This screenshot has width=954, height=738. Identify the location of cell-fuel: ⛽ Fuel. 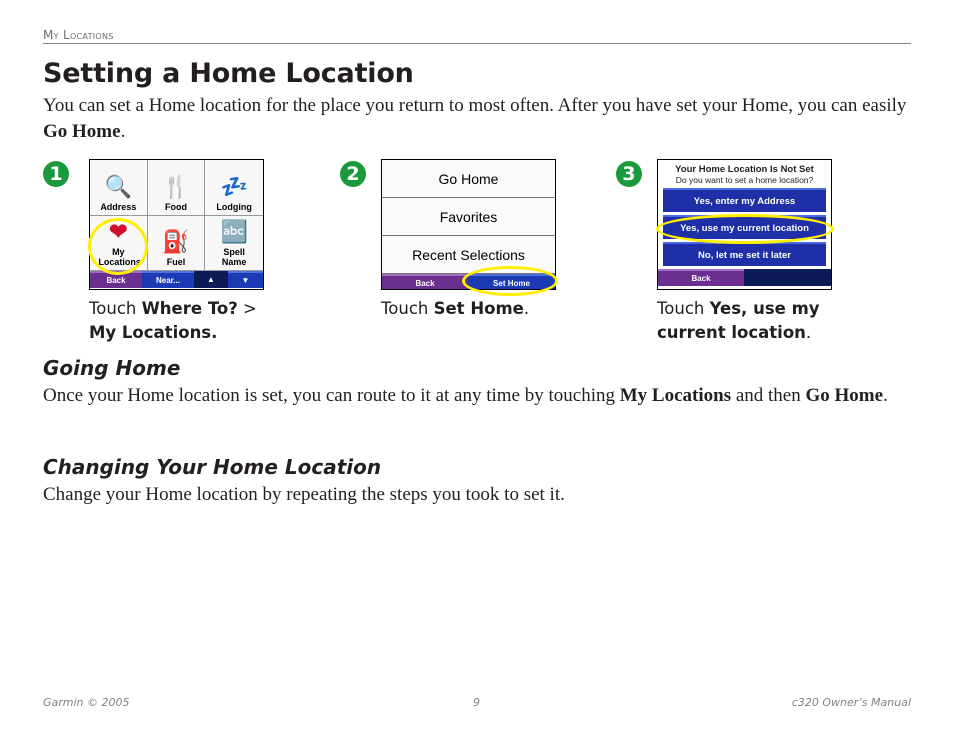
(176, 243).